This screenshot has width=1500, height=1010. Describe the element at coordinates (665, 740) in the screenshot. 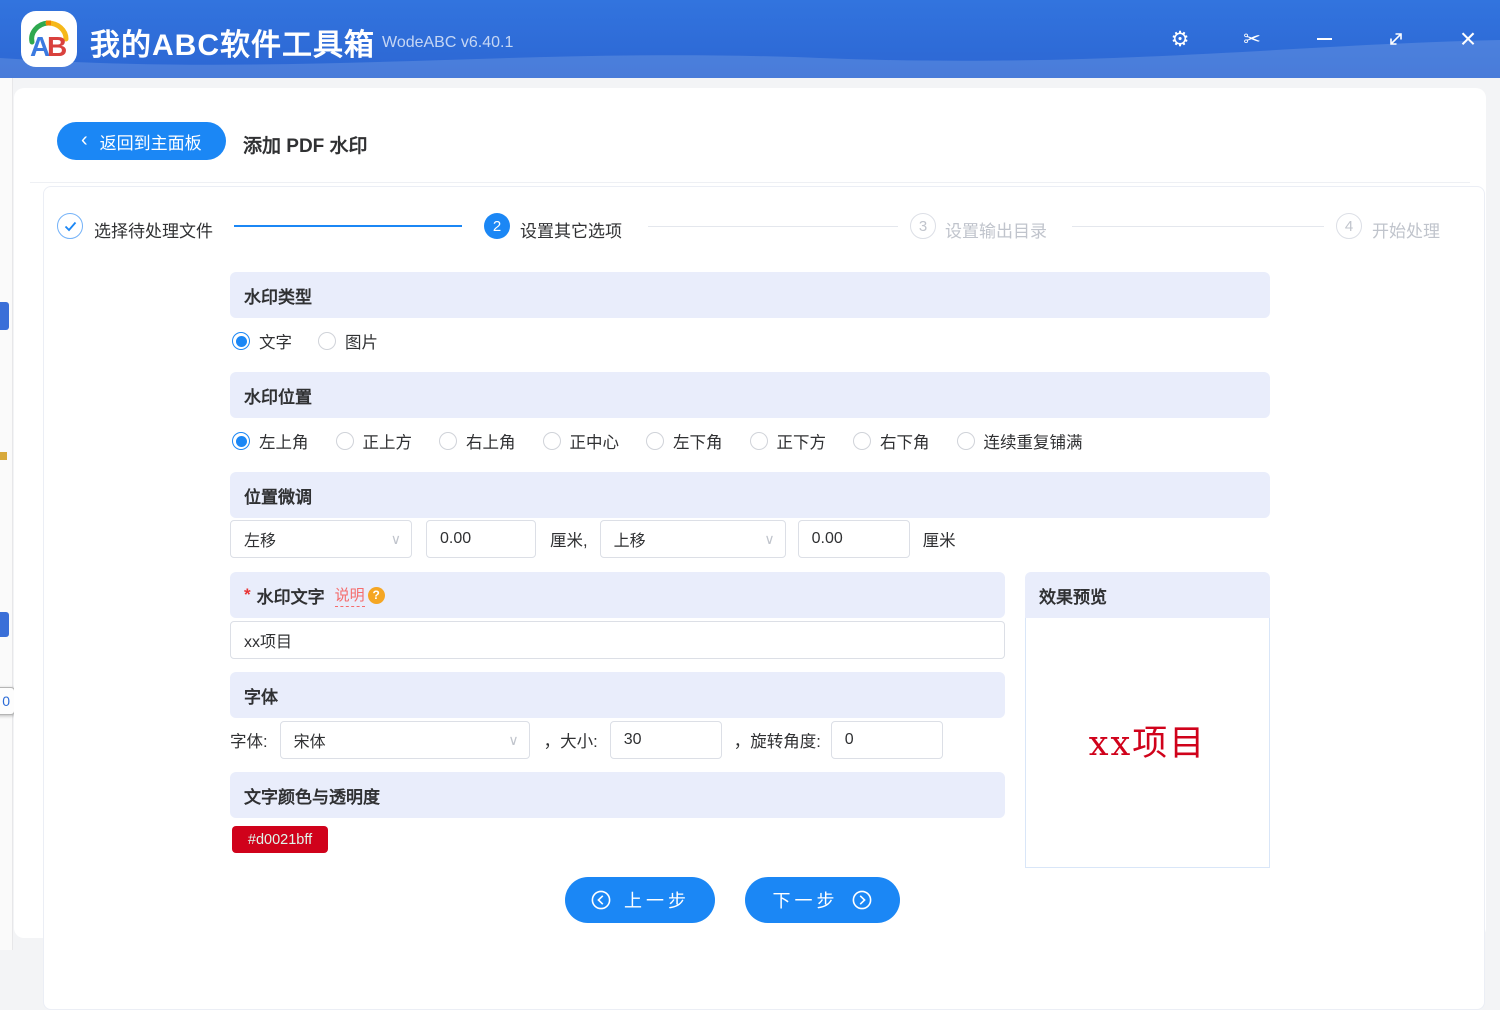

I see `font-size-input` at that location.